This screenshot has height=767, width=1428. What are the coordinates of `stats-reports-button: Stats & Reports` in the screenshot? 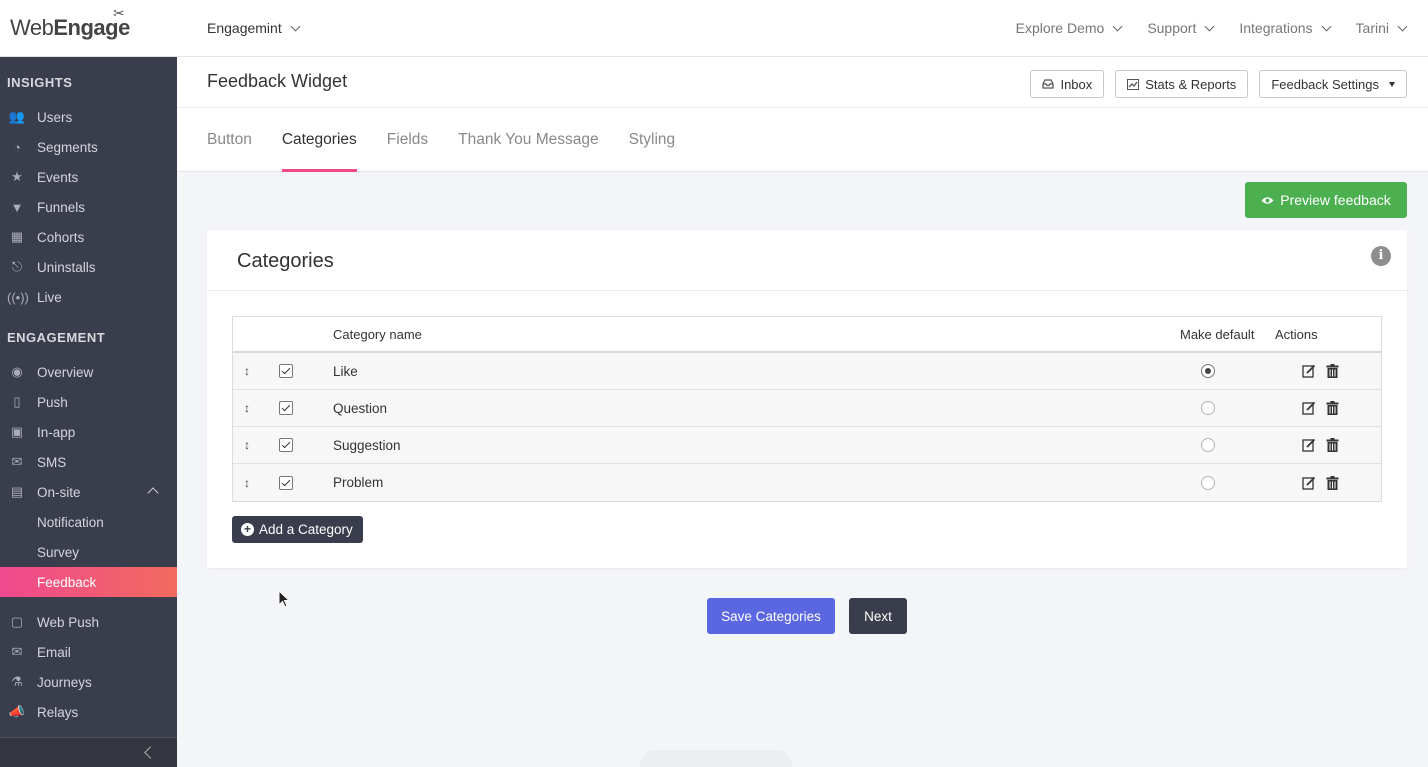 It's located at (1182, 84).